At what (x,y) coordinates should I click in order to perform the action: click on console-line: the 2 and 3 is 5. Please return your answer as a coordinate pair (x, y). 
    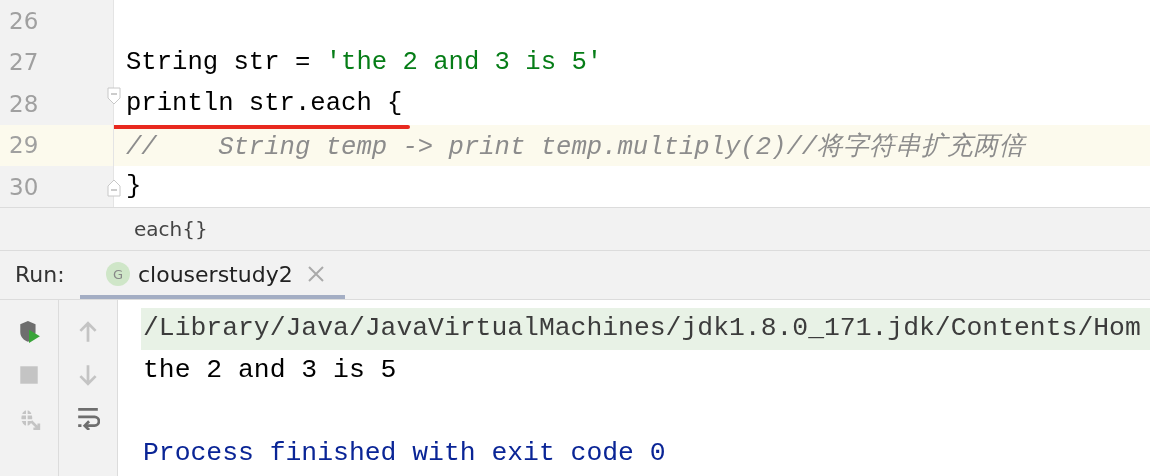
    Looking at the image, I should click on (270, 370).